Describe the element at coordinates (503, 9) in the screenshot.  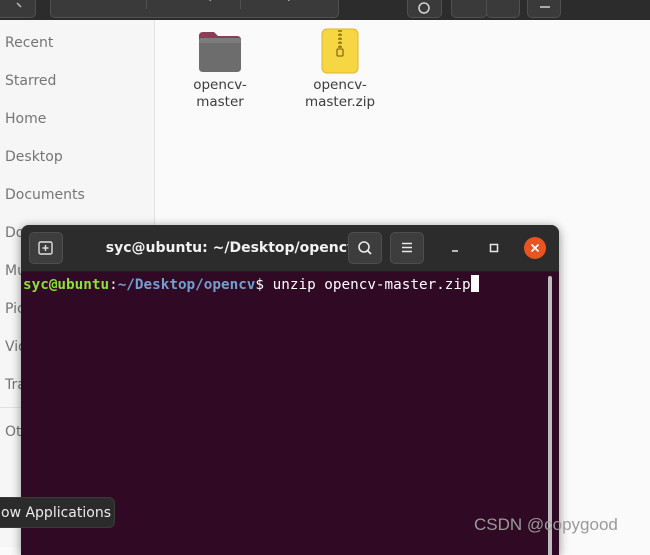
I see `view-options-button` at that location.